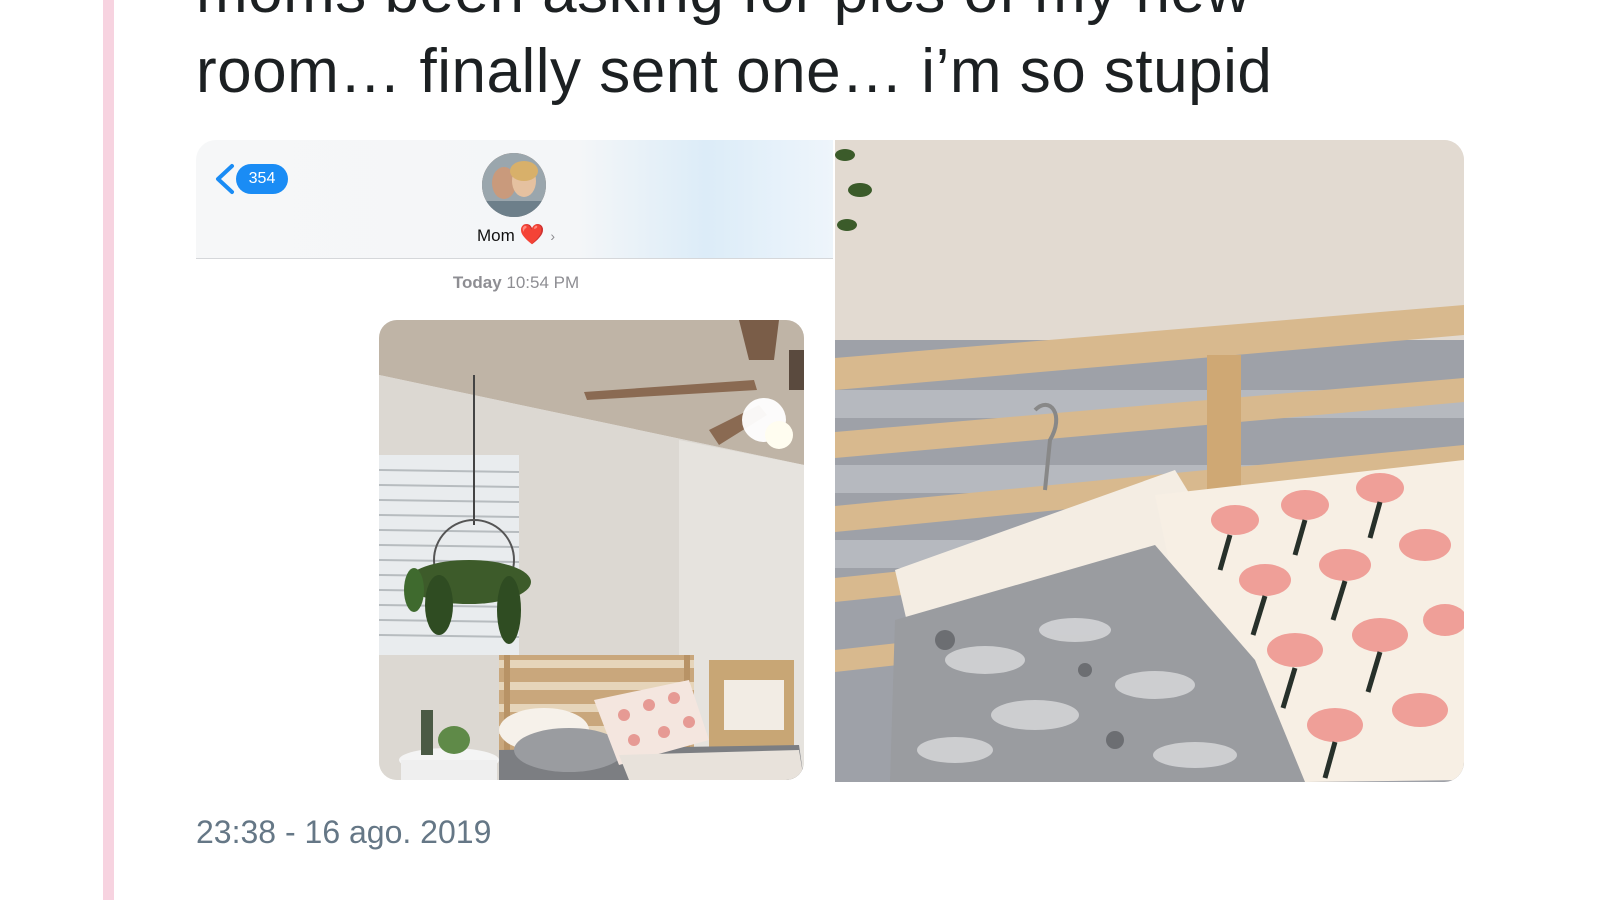 This screenshot has width=1599, height=900. I want to click on message-clock: 10:54 PM, so click(543, 282).